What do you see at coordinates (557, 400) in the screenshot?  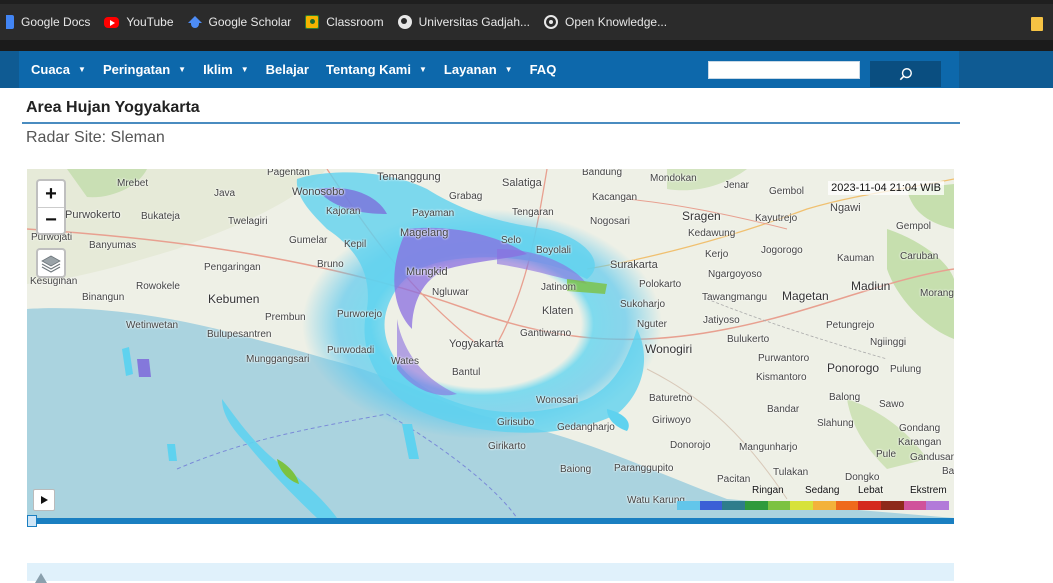 I see `map-label: Wonosari` at bounding box center [557, 400].